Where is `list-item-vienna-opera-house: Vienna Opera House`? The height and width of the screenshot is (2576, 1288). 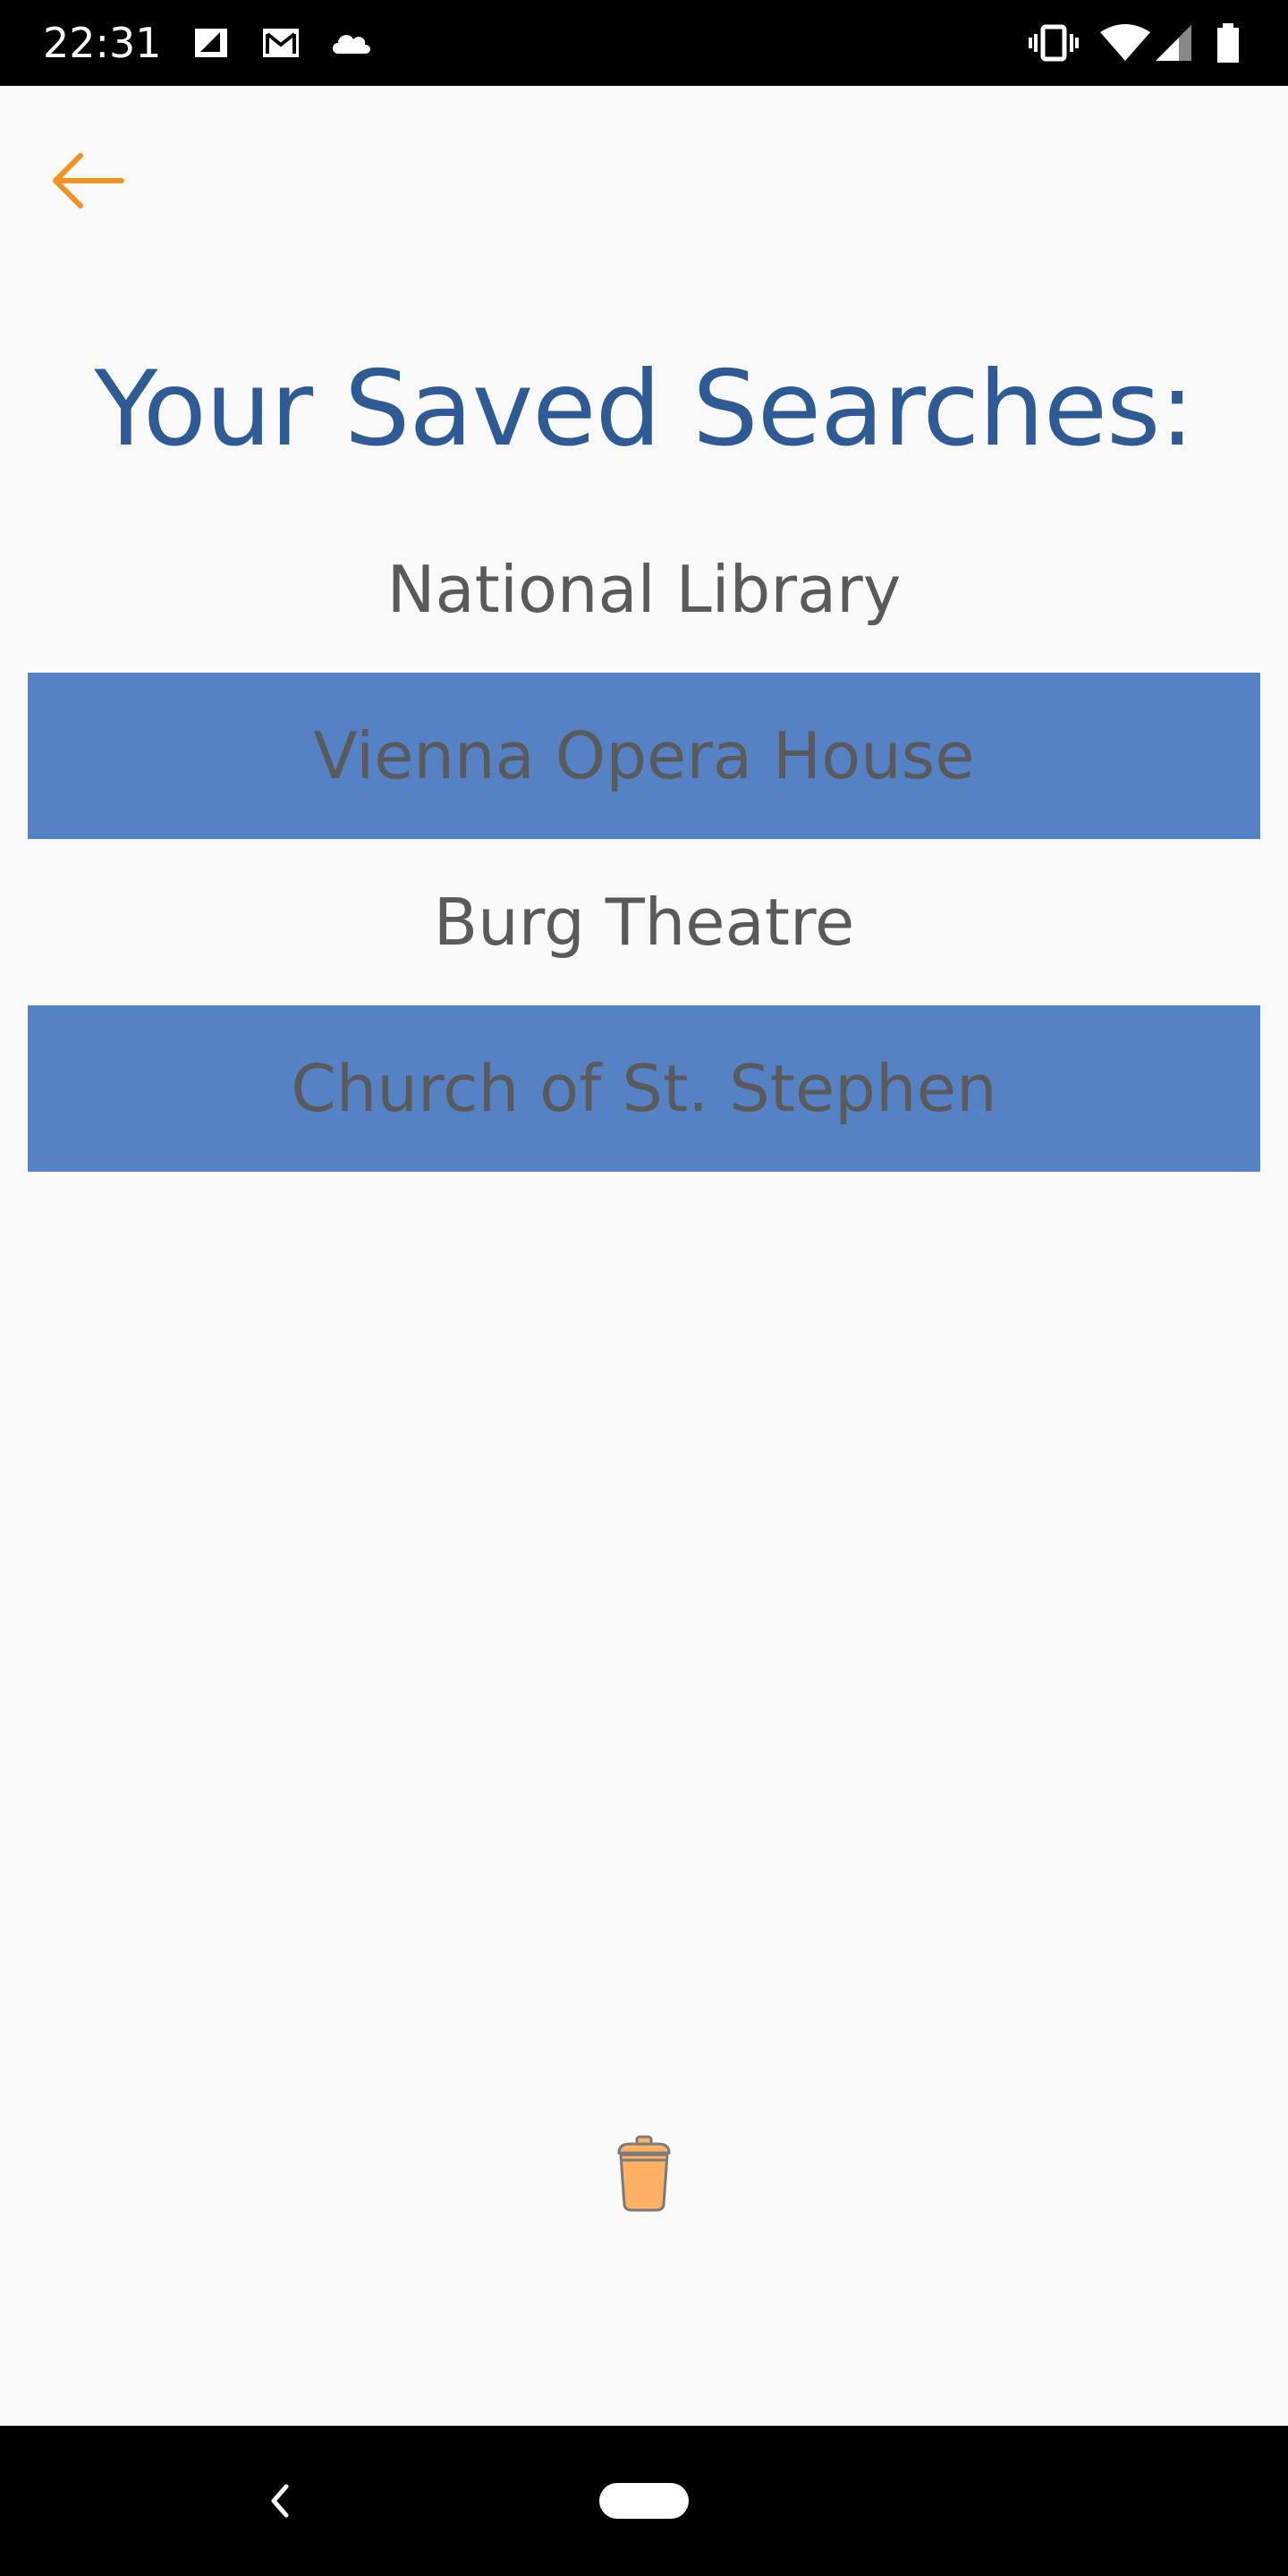
list-item-vienna-opera-house: Vienna Opera House is located at coordinates (644, 756).